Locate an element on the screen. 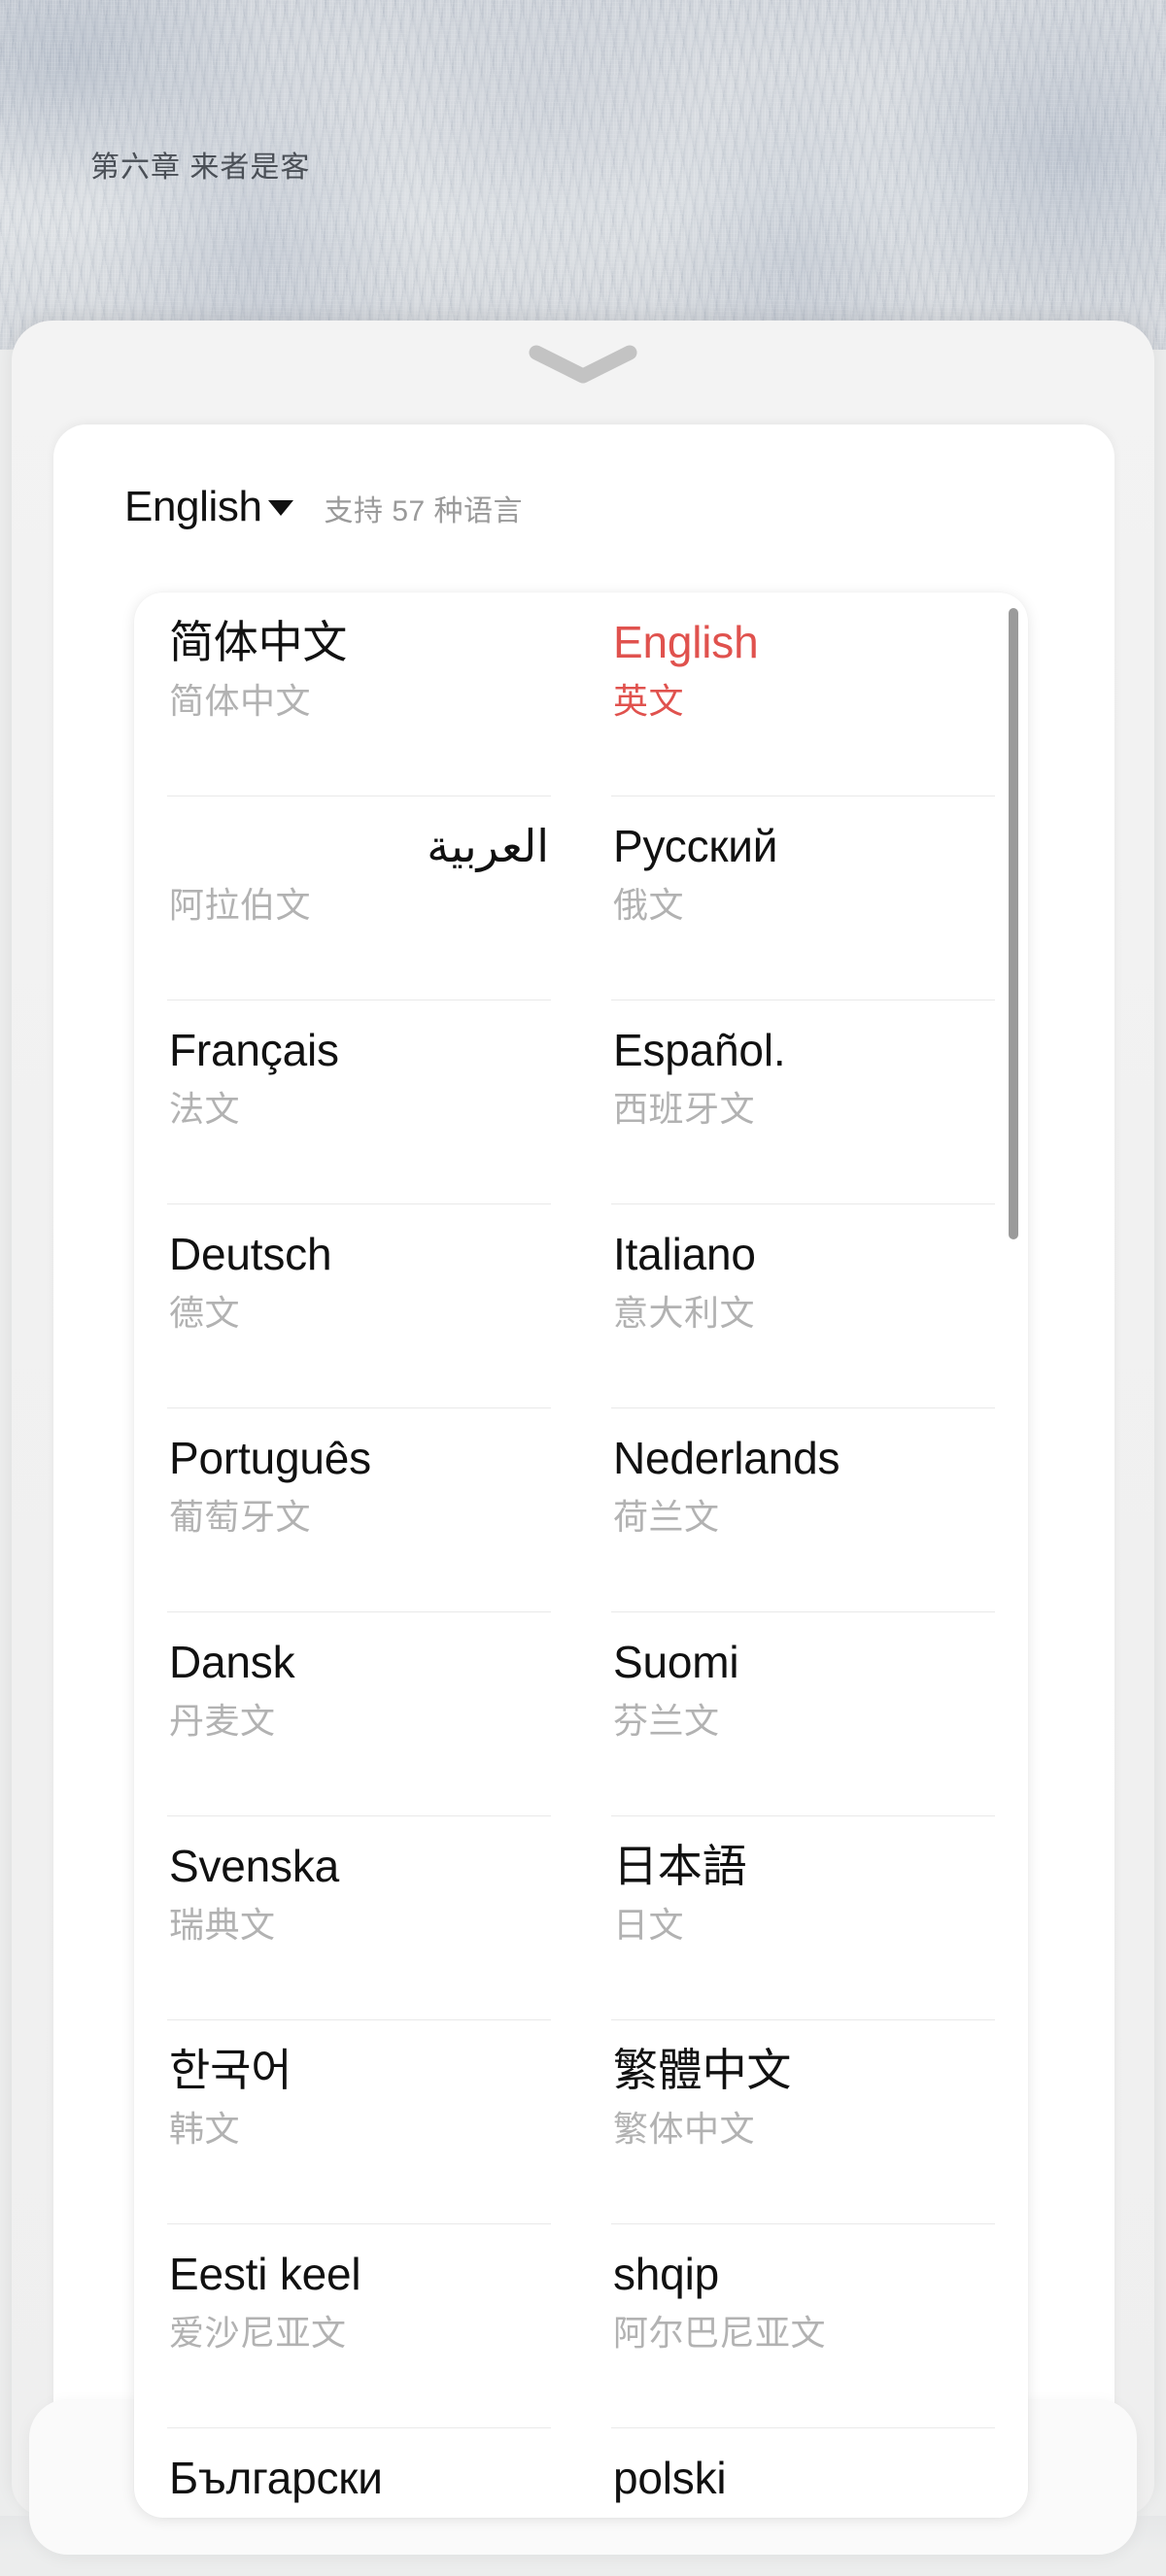  language-native-name: Español. is located at coordinates (699, 1050).